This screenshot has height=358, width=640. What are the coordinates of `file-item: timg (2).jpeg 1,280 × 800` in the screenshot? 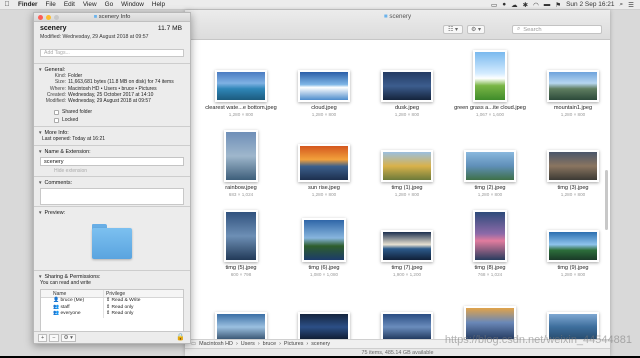 It's located at (490, 166).